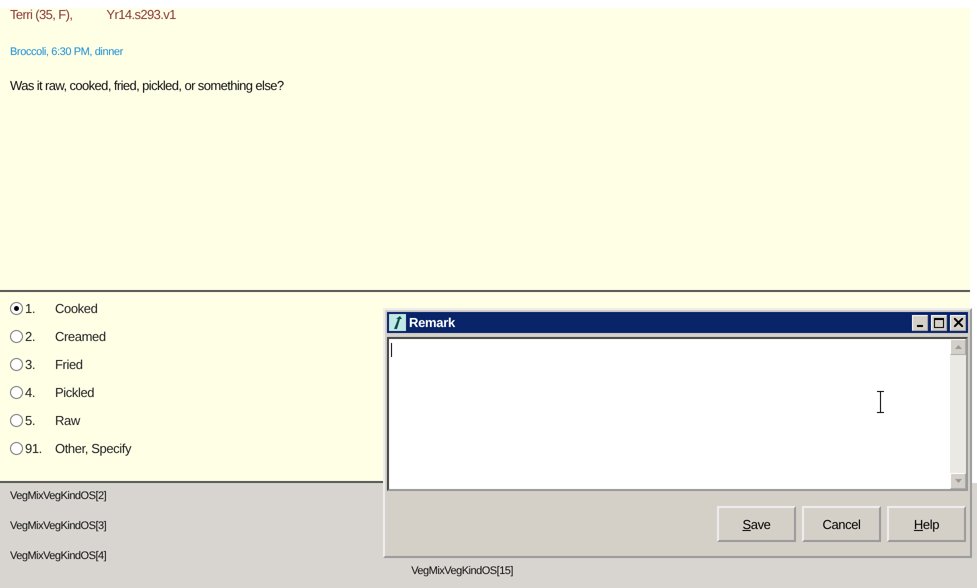 The height and width of the screenshot is (588, 977). Describe the element at coordinates (74, 392) in the screenshot. I see `answer-label: Pickled` at that location.